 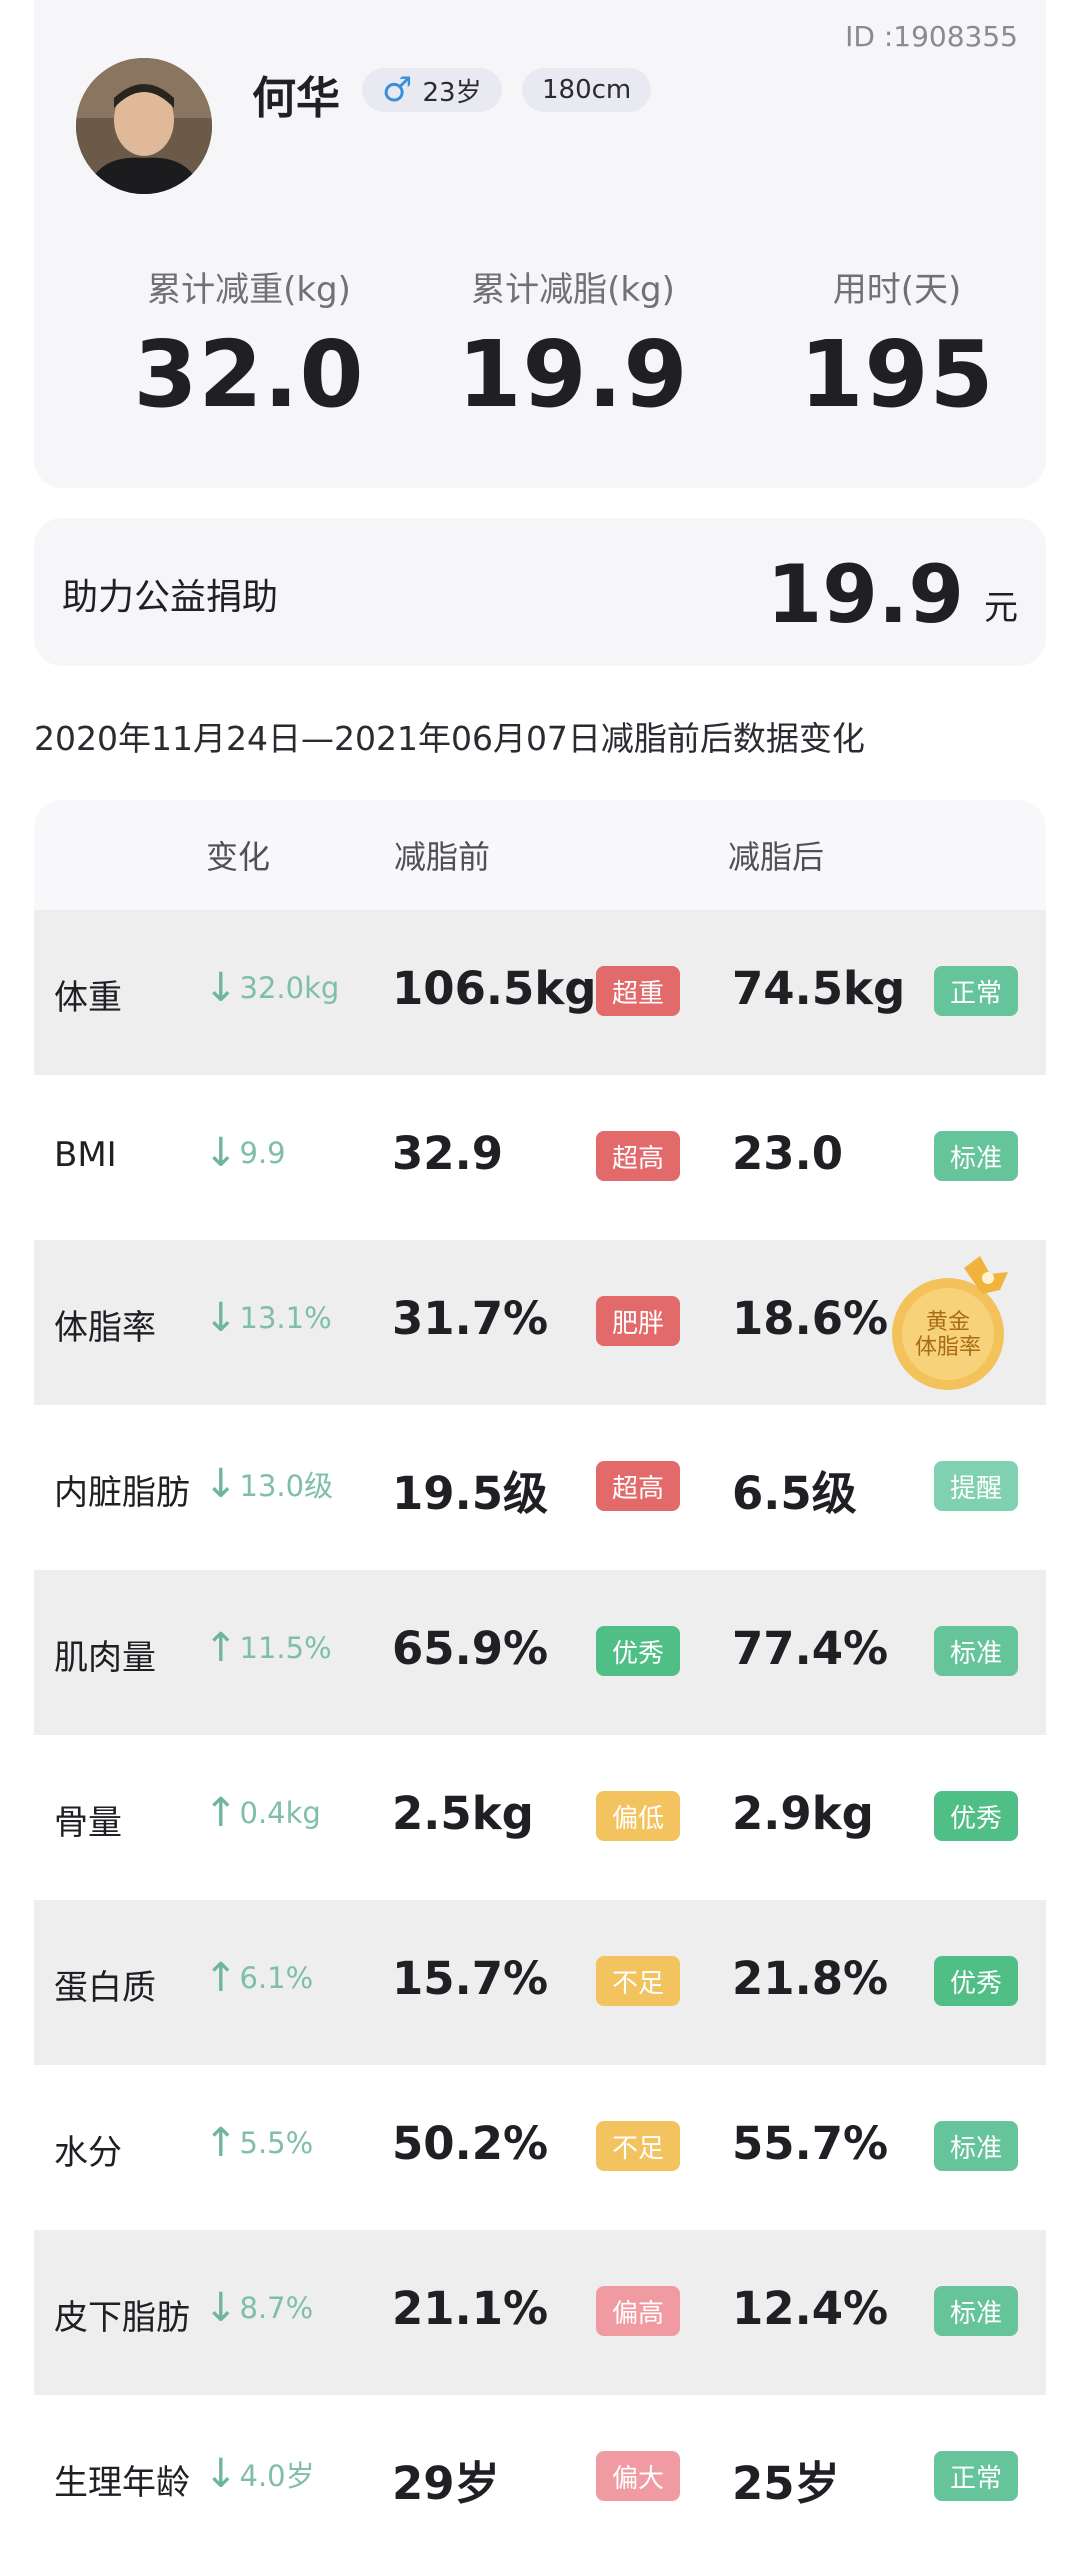 I want to click on after-value: 18.6%, so click(x=810, y=1318).